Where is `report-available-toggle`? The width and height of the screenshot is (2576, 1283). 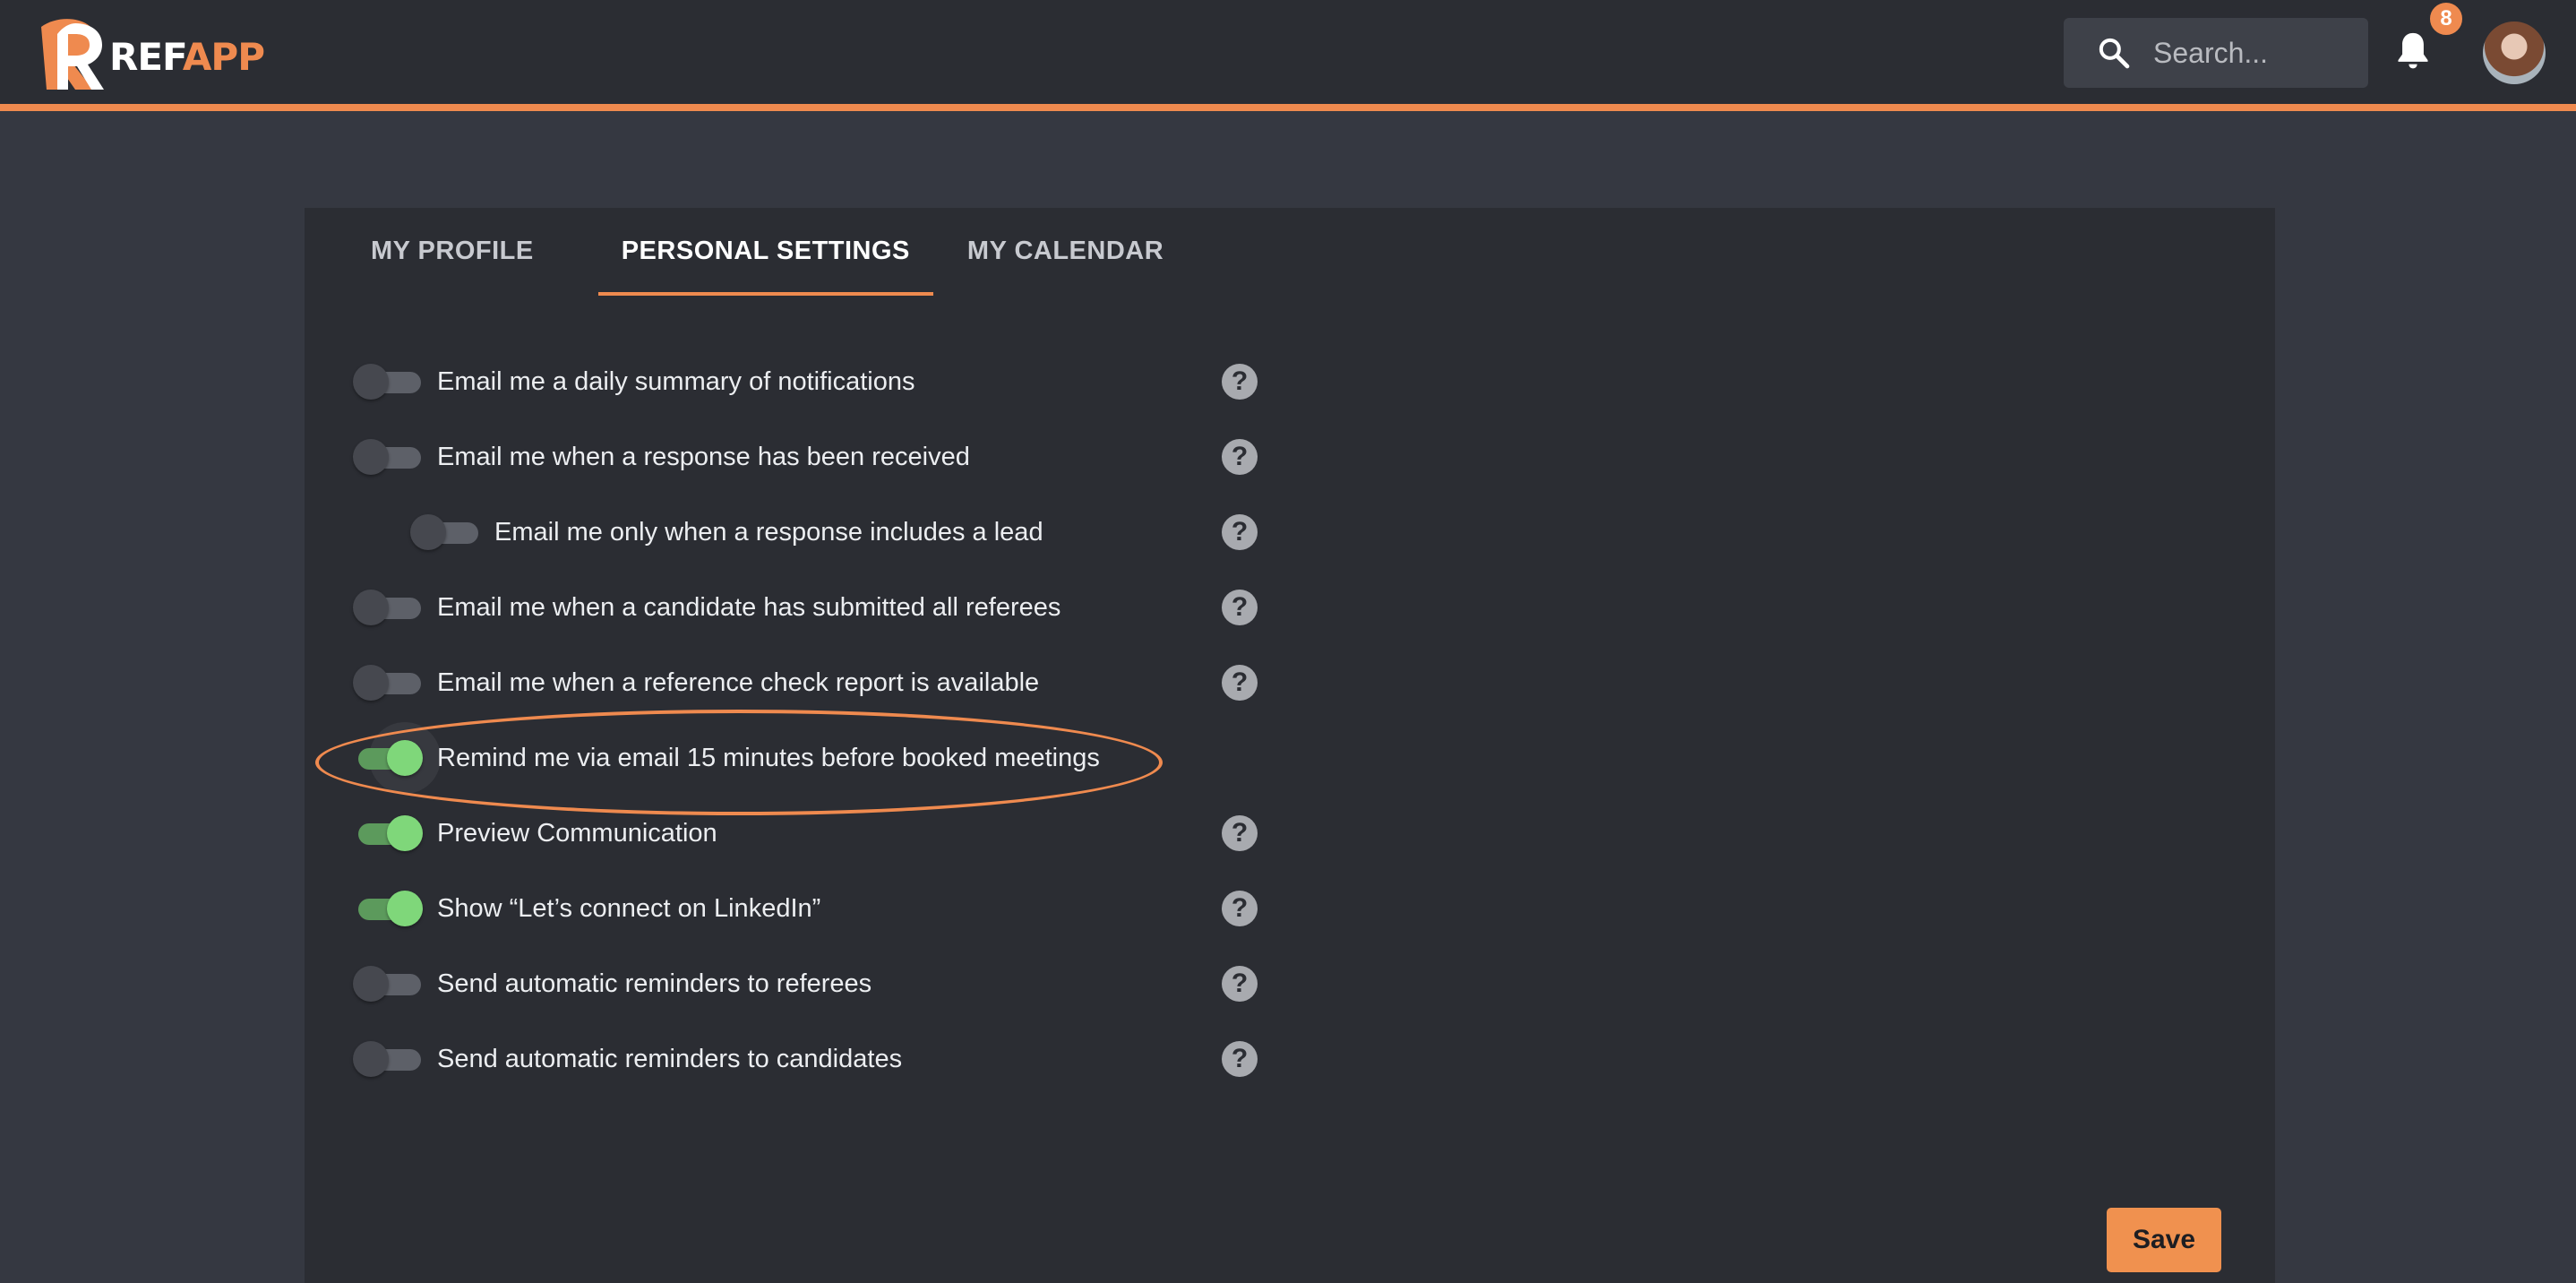
report-available-toggle is located at coordinates (389, 683).